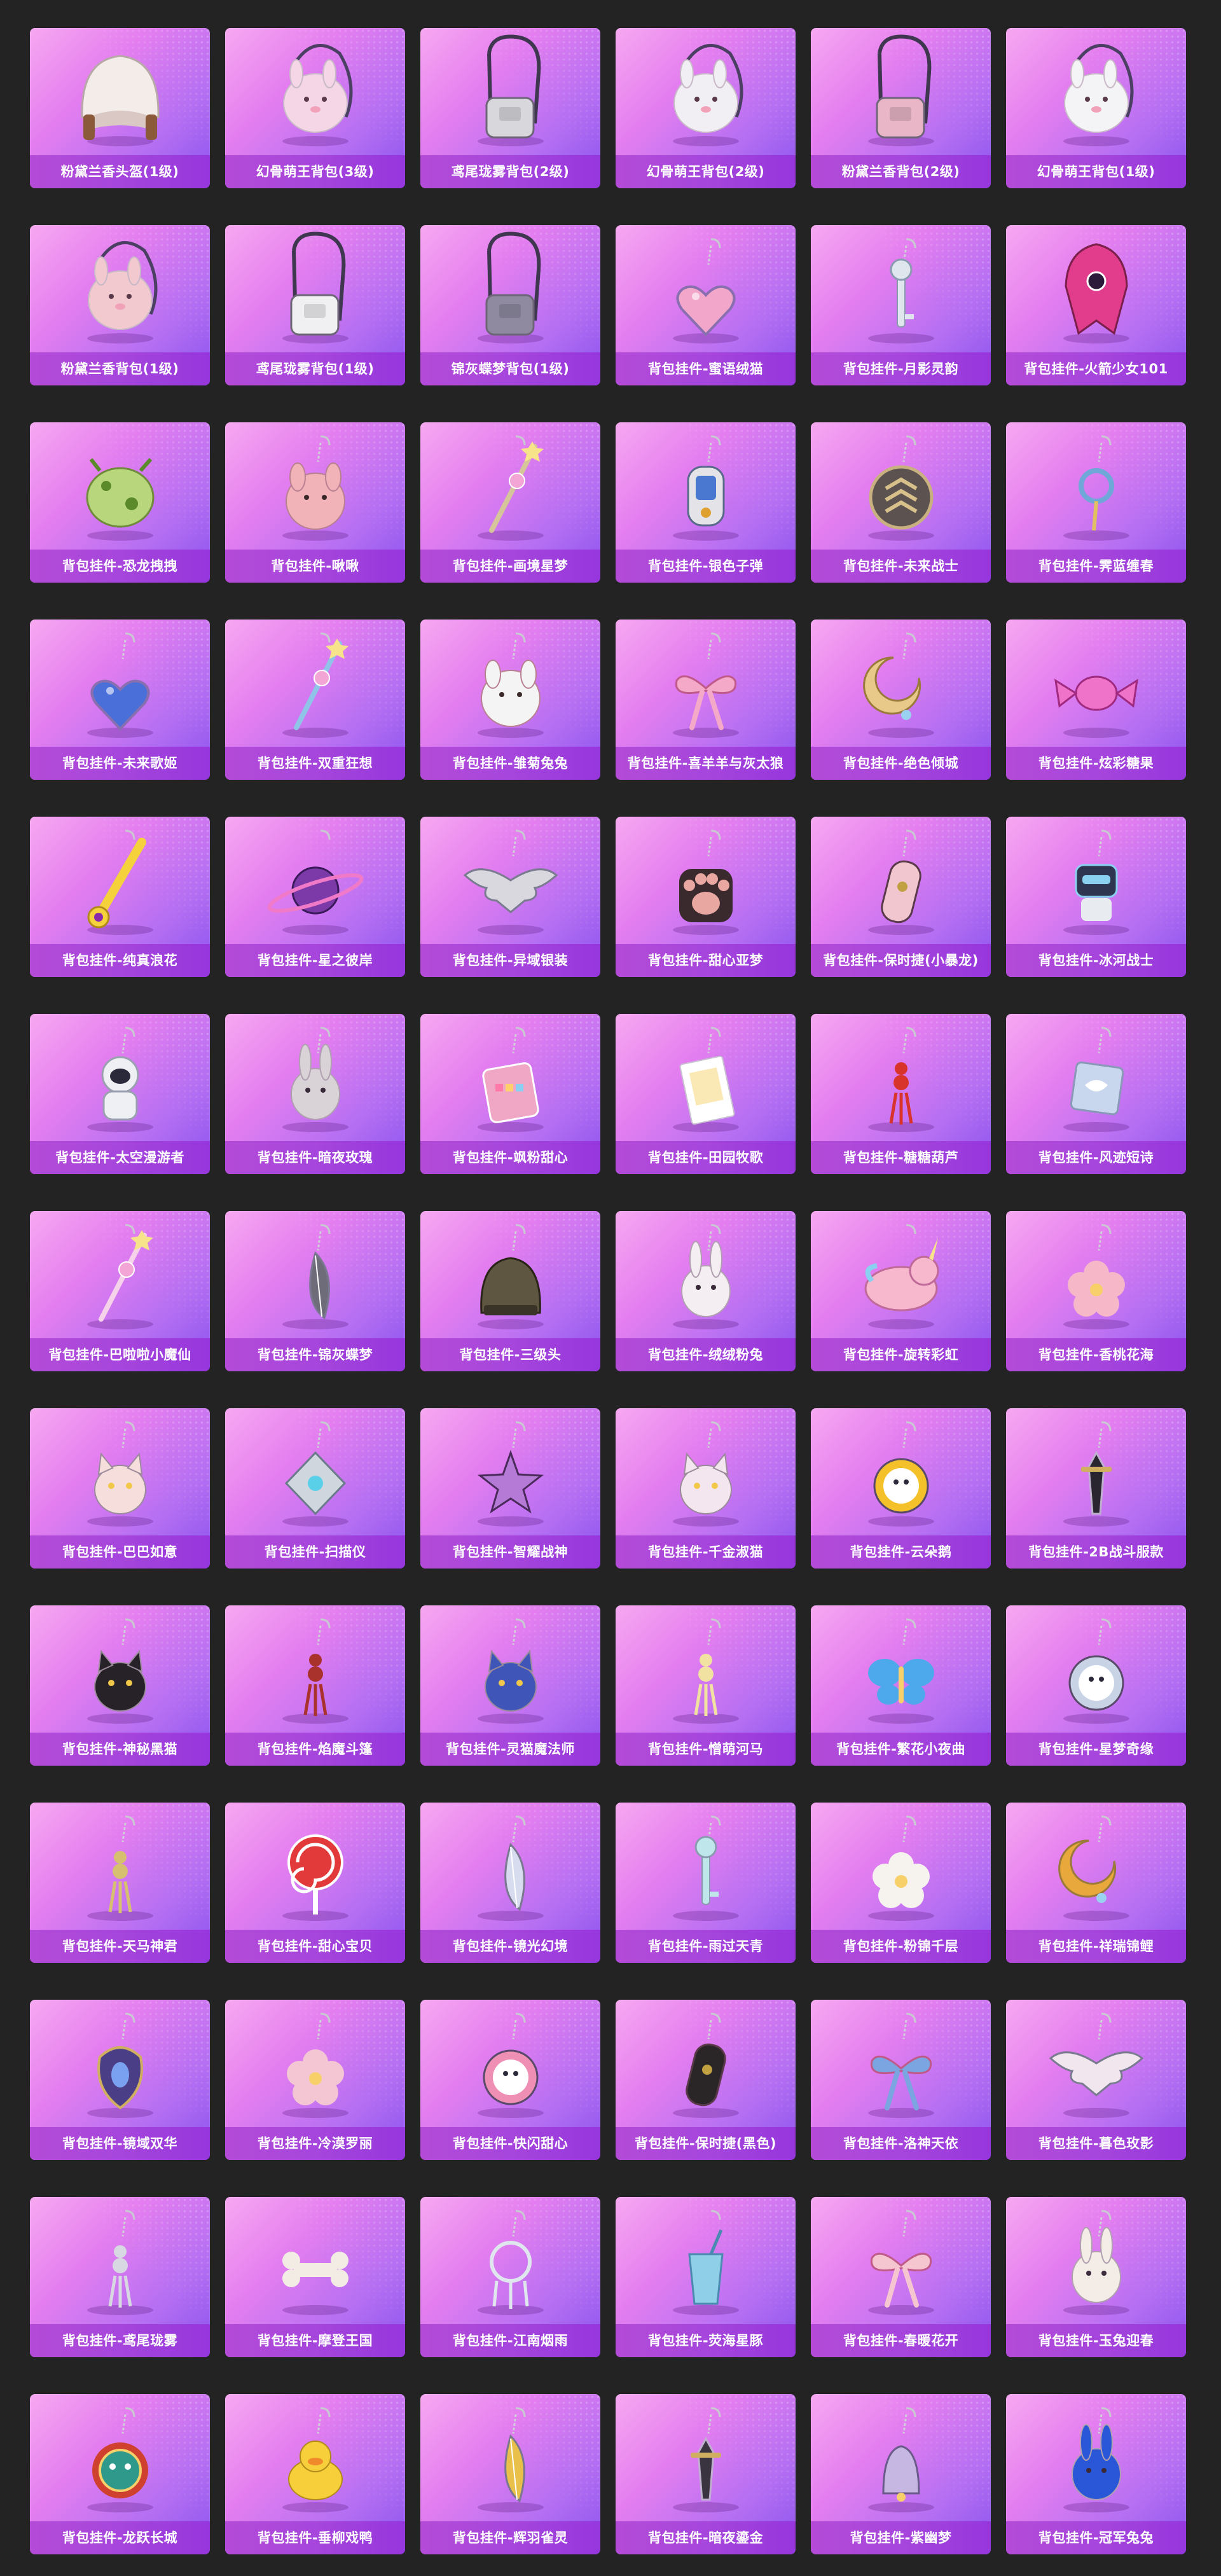  Describe the element at coordinates (315, 2474) in the screenshot. I see `item-card-74: 背包挂件-垂柳戏鸭` at that location.